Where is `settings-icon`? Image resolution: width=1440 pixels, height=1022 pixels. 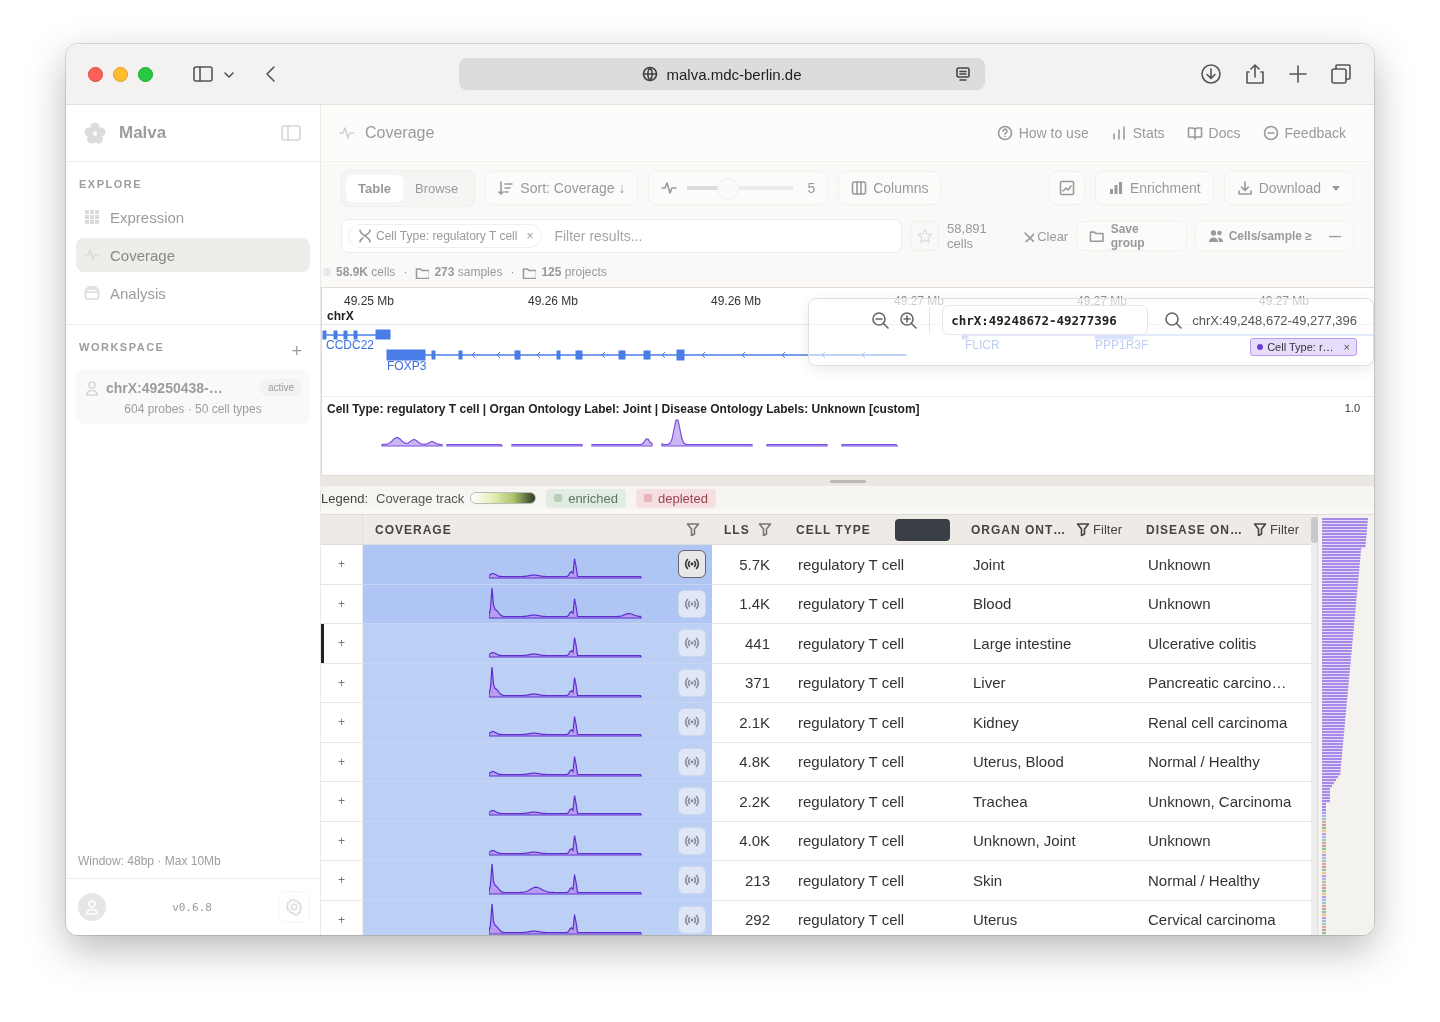 settings-icon is located at coordinates (294, 907).